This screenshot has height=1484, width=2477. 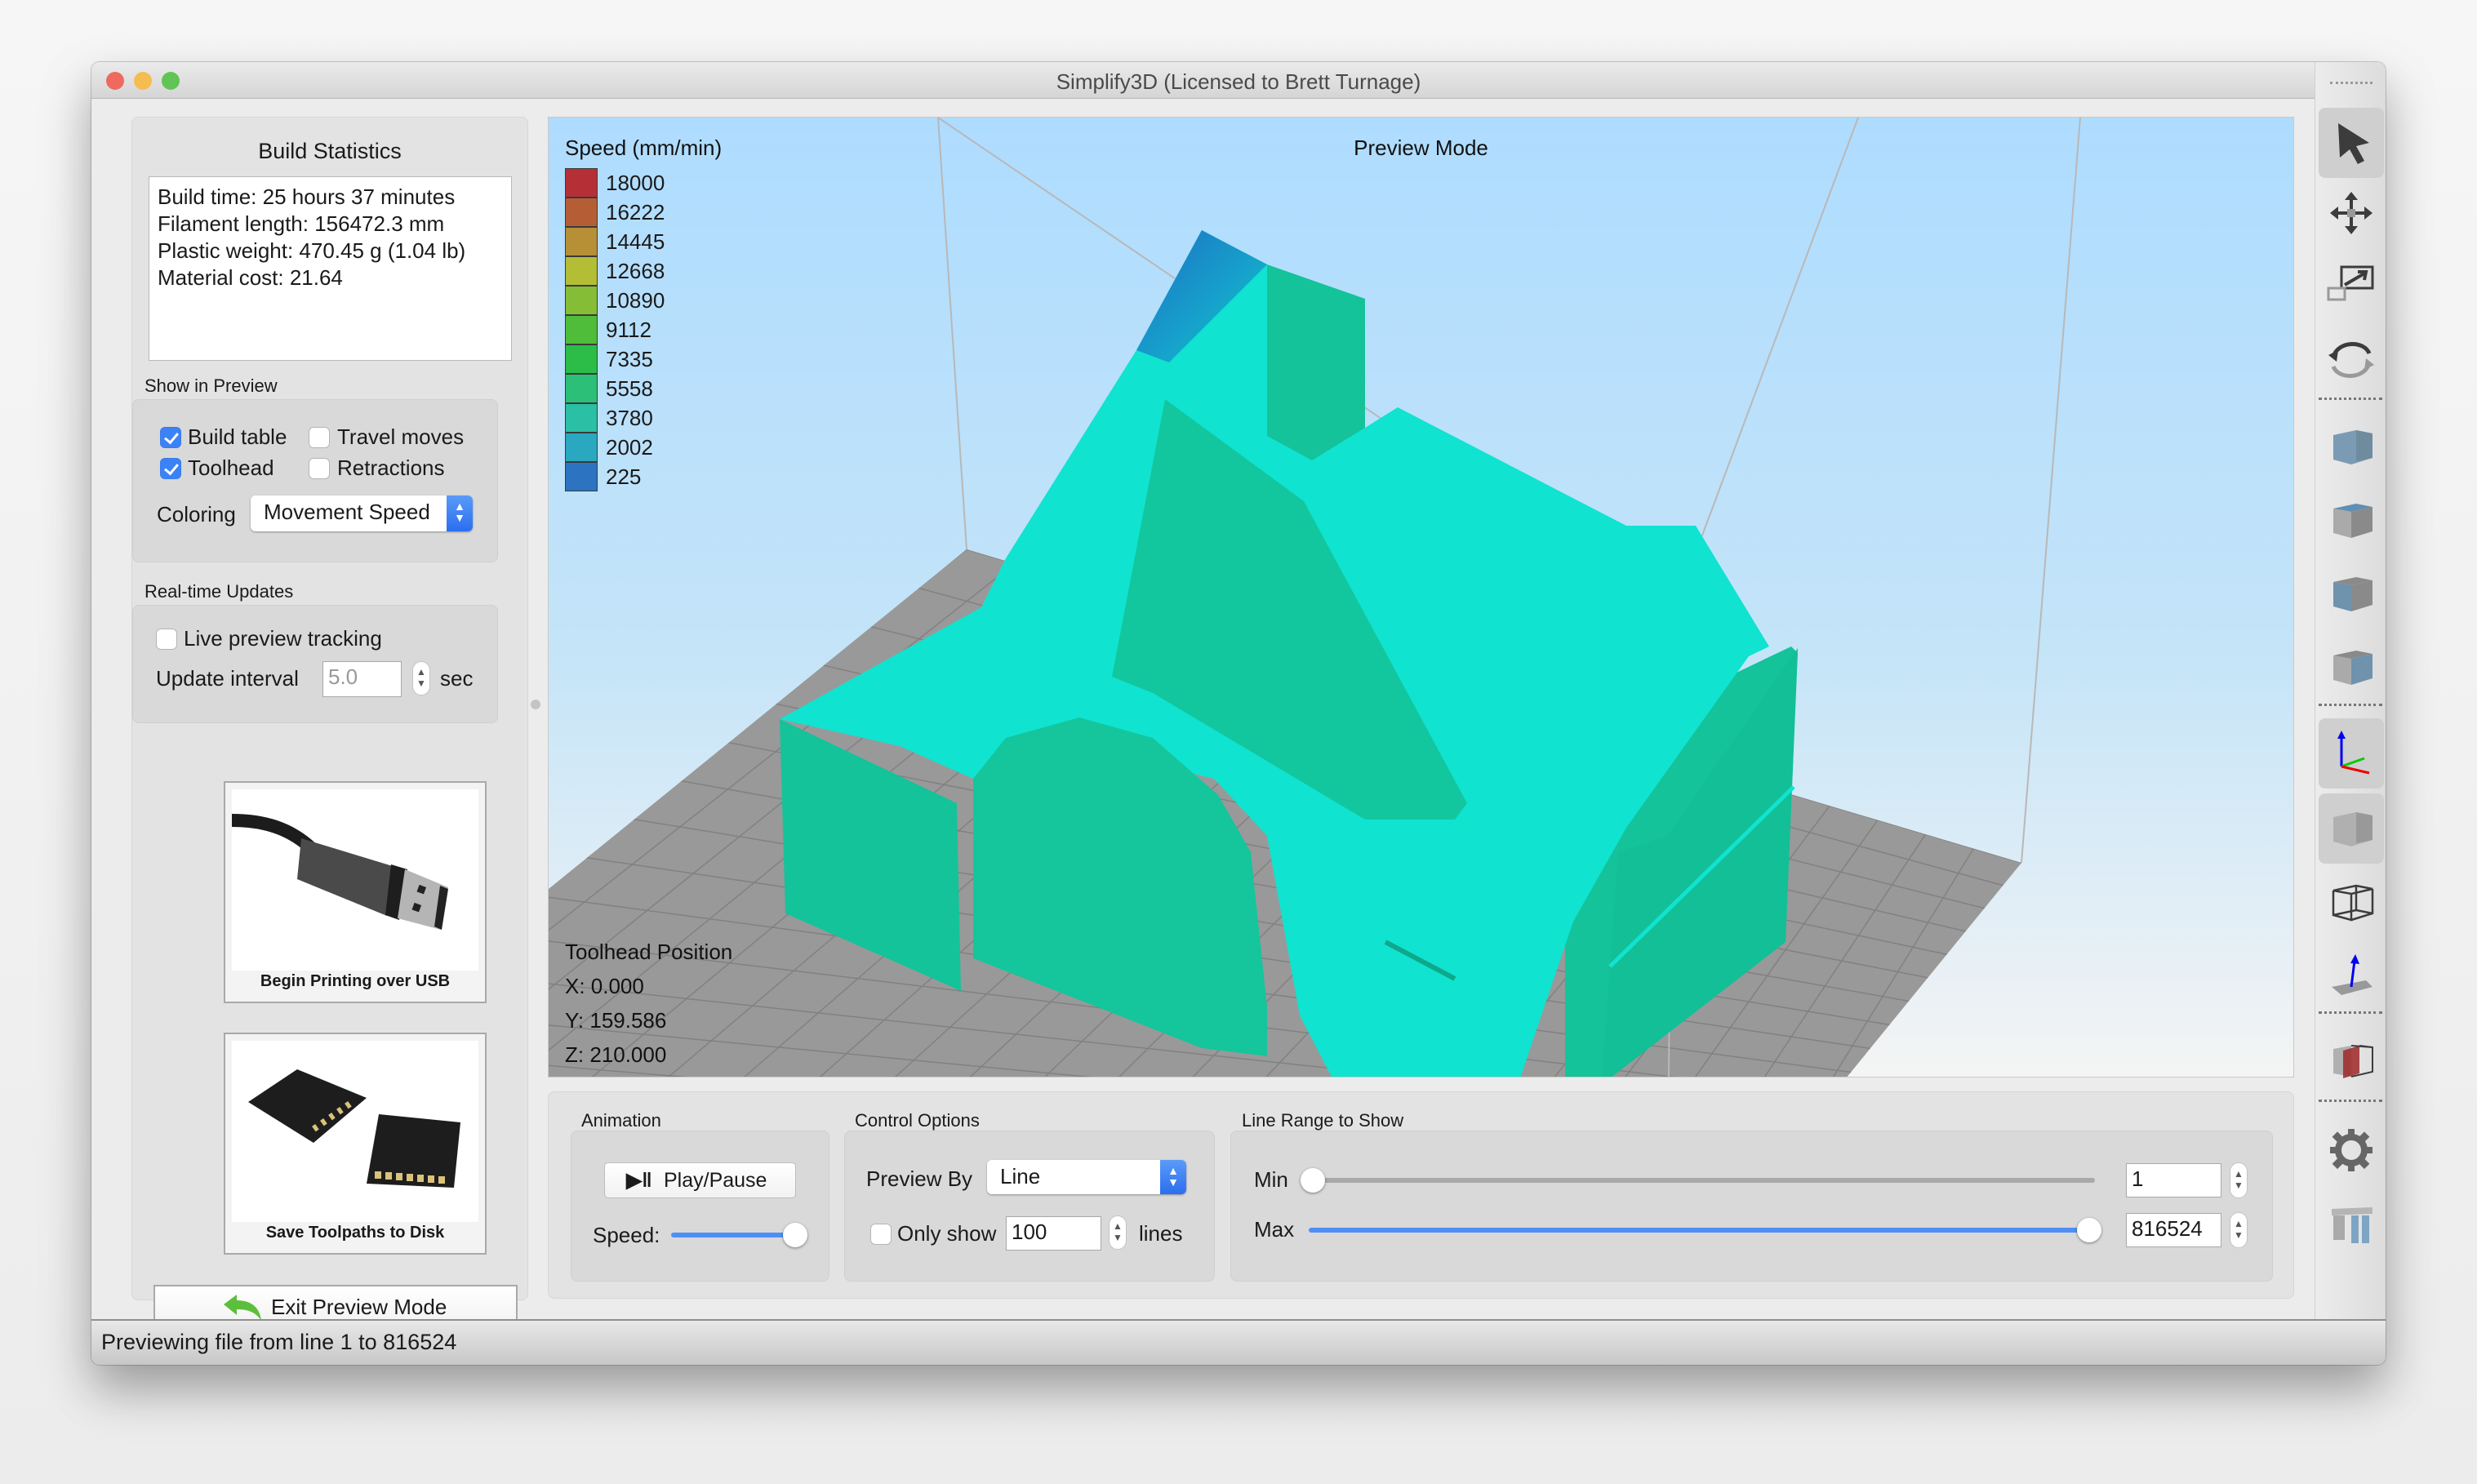 What do you see at coordinates (250, 277) in the screenshot?
I see `stat-material-cost: Material cost: 21.64` at bounding box center [250, 277].